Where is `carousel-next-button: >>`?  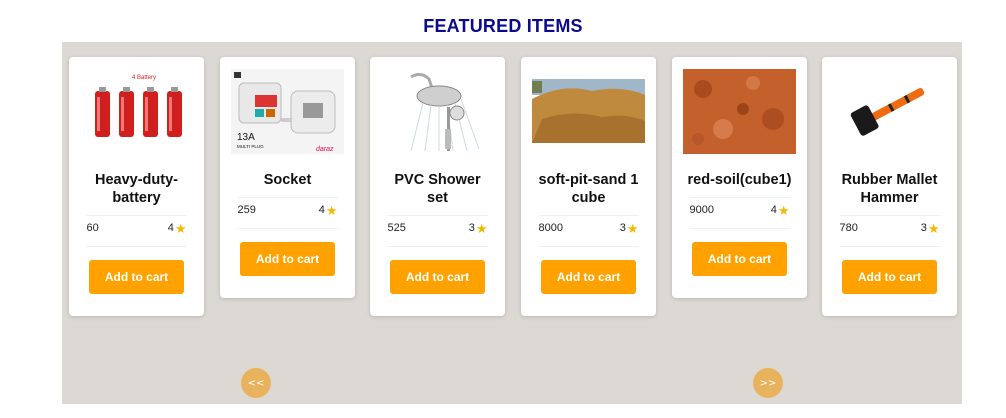
carousel-next-button: >> is located at coordinates (768, 383).